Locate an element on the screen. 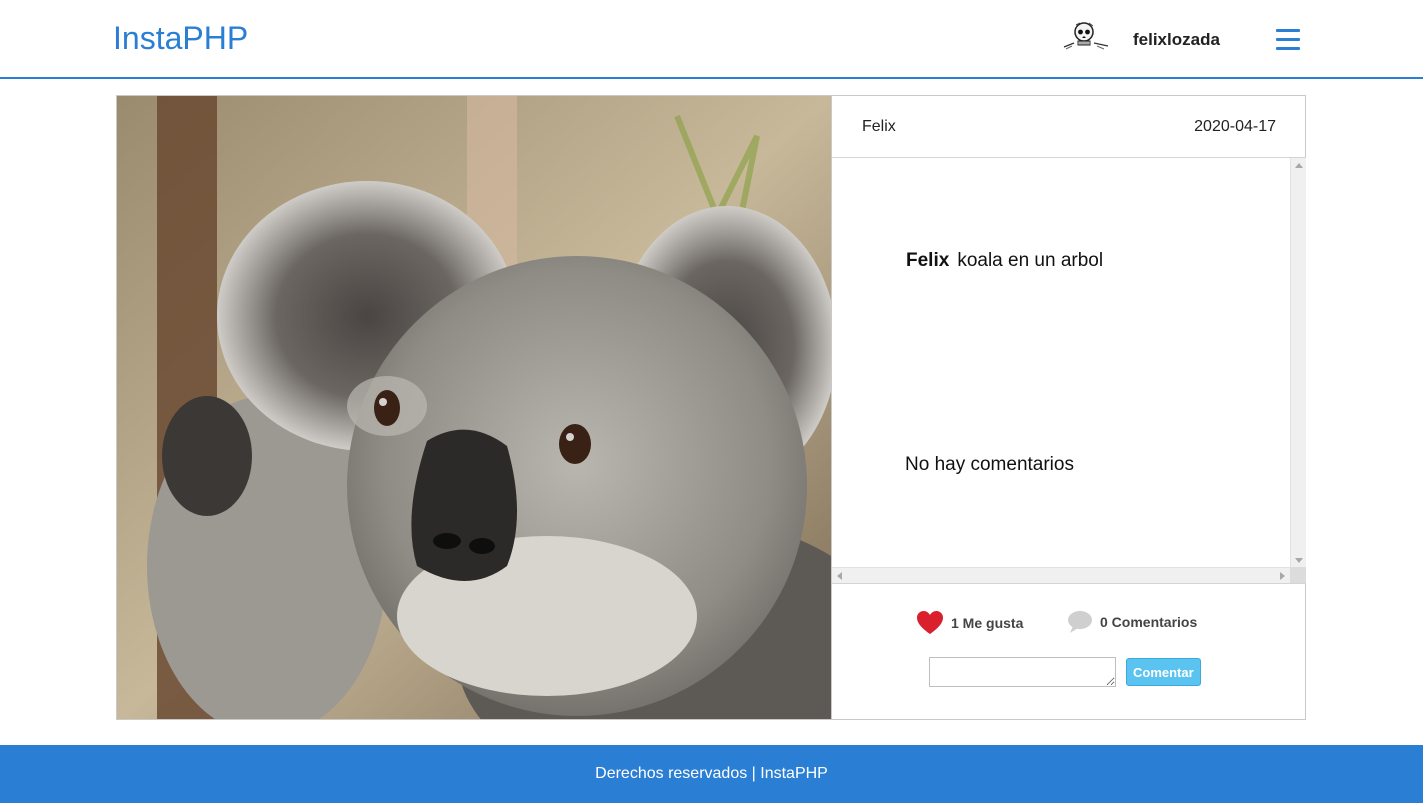 This screenshot has height=803, width=1423. like-button: 1 Me gusta is located at coordinates (969, 623).